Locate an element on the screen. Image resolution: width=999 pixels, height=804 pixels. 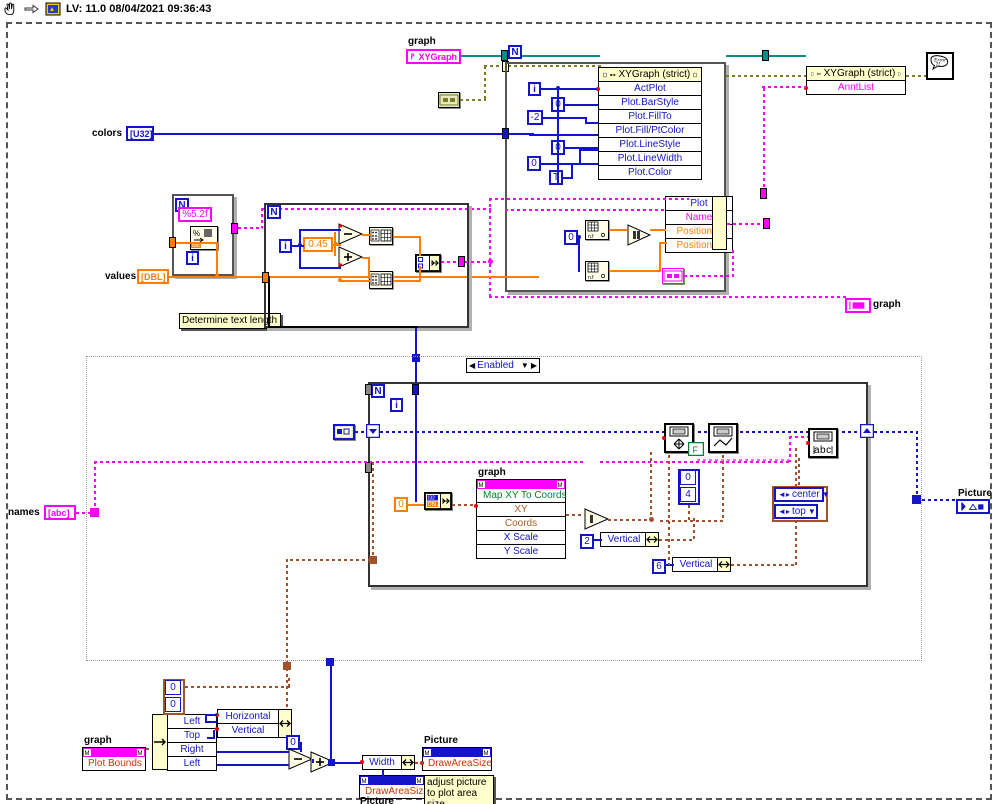
refnum-out-glyph-icon is located at coordinates (695, 74).